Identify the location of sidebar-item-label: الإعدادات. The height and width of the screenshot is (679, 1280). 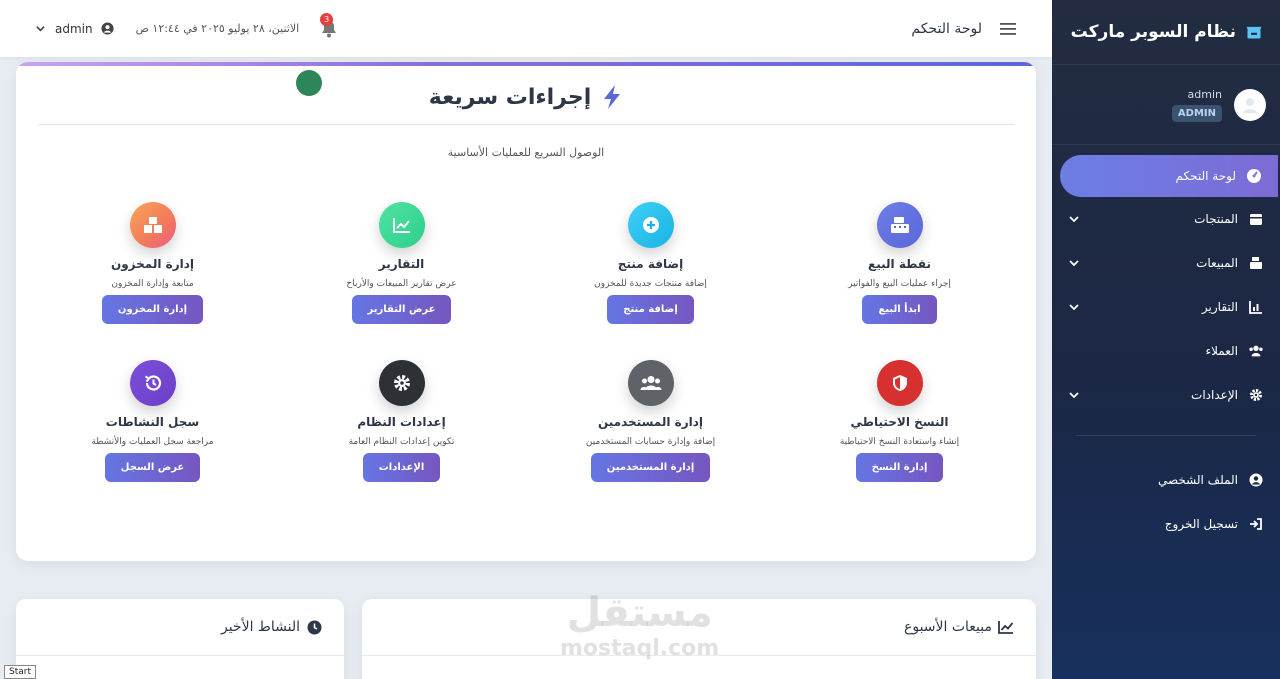
(1214, 395).